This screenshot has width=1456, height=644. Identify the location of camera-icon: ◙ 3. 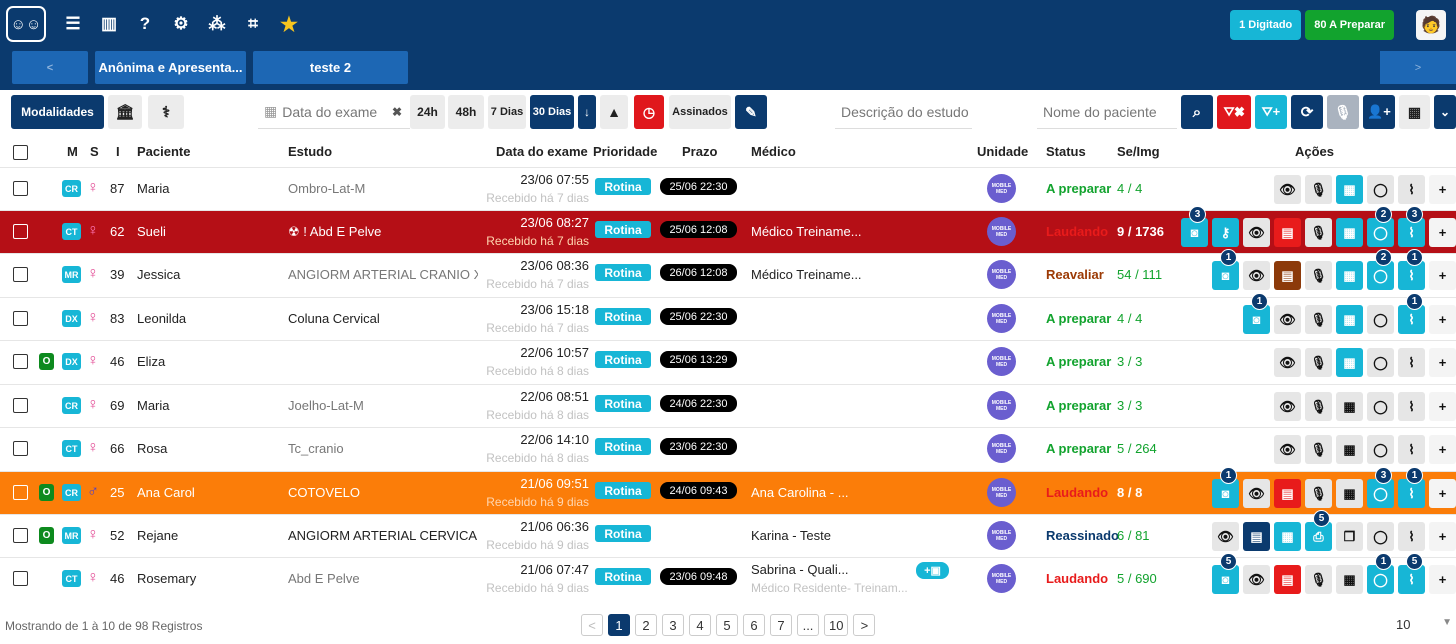
(1194, 226).